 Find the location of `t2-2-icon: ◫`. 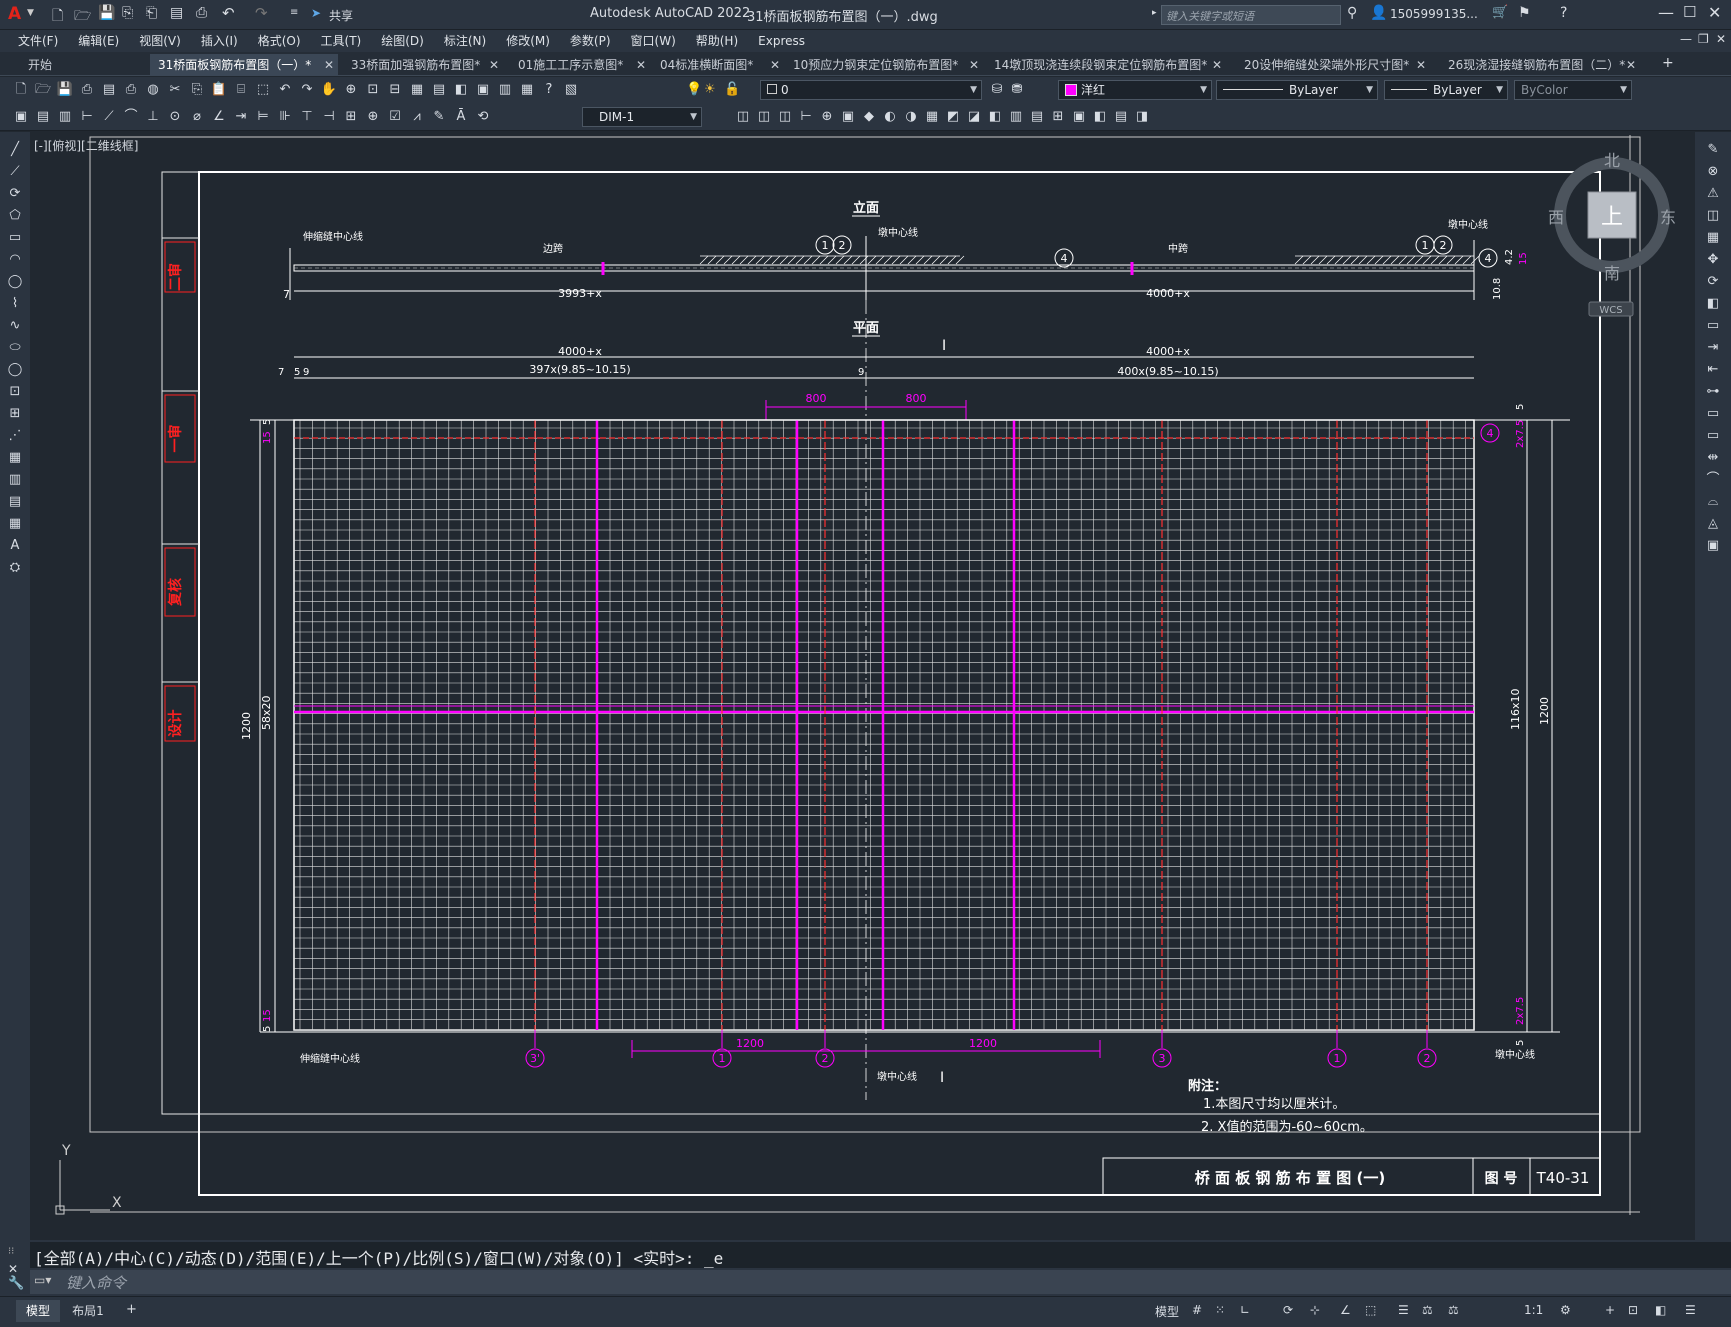

t2-2-icon: ◫ is located at coordinates (764, 117).